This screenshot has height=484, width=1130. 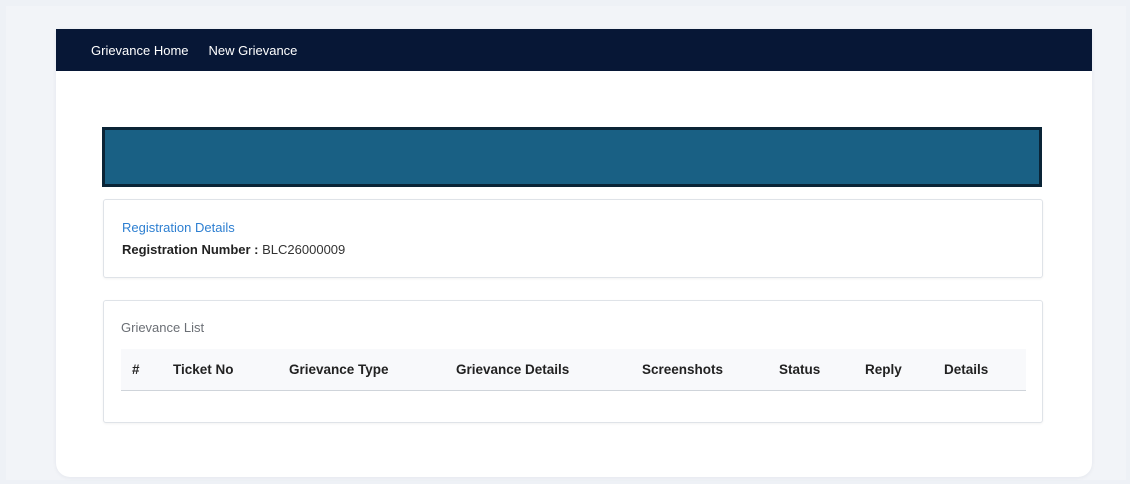 What do you see at coordinates (800, 369) in the screenshot?
I see `column-header-status: Status` at bounding box center [800, 369].